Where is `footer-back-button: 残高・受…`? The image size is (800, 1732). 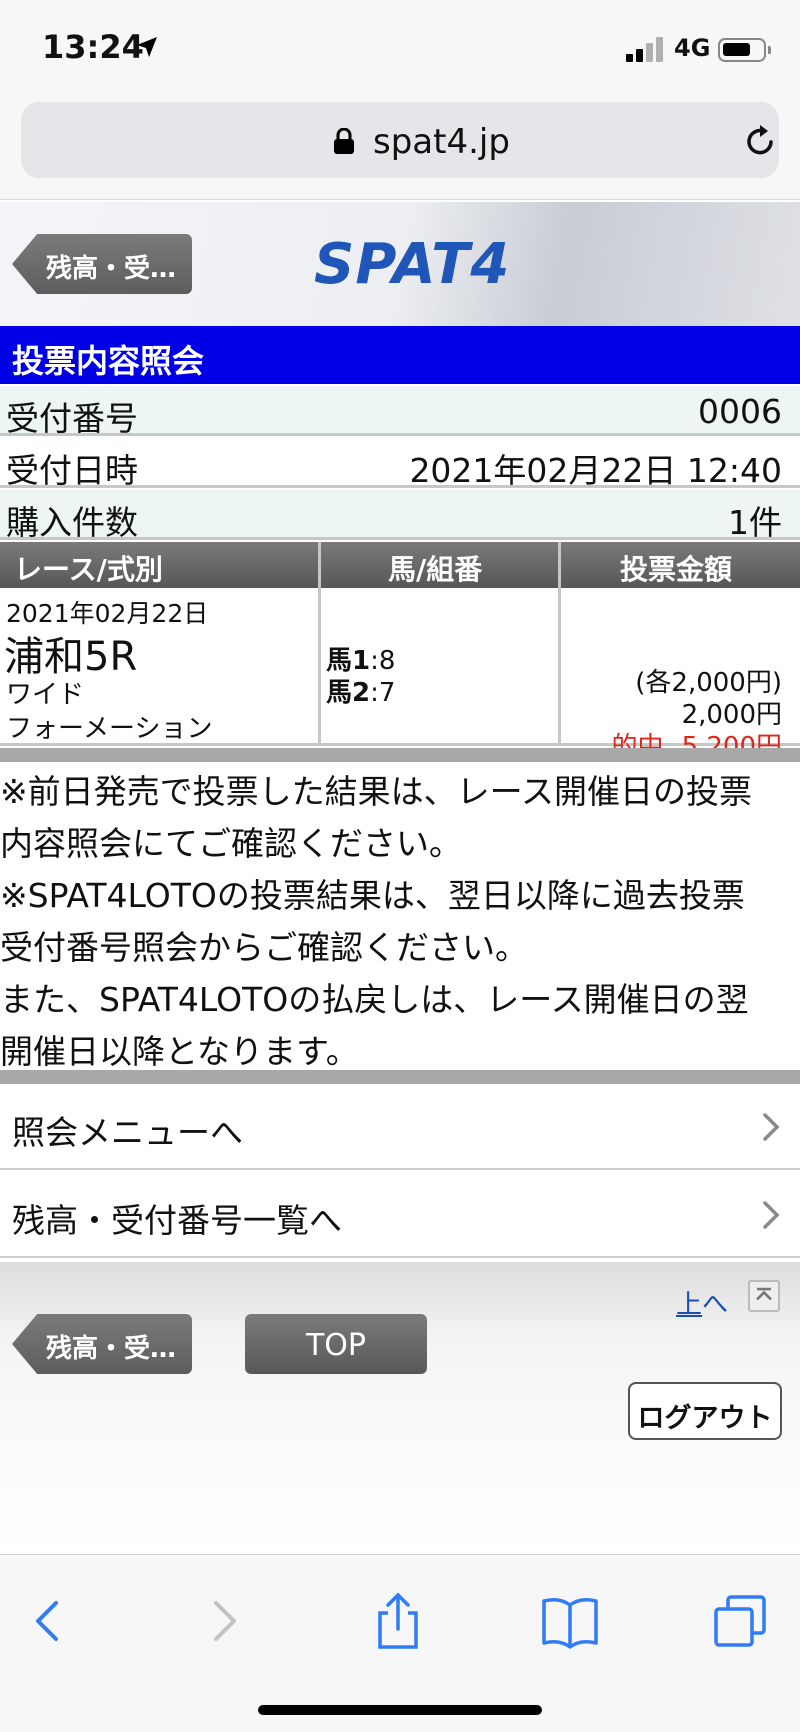
footer-back-button: 残高・受… is located at coordinates (102, 1344).